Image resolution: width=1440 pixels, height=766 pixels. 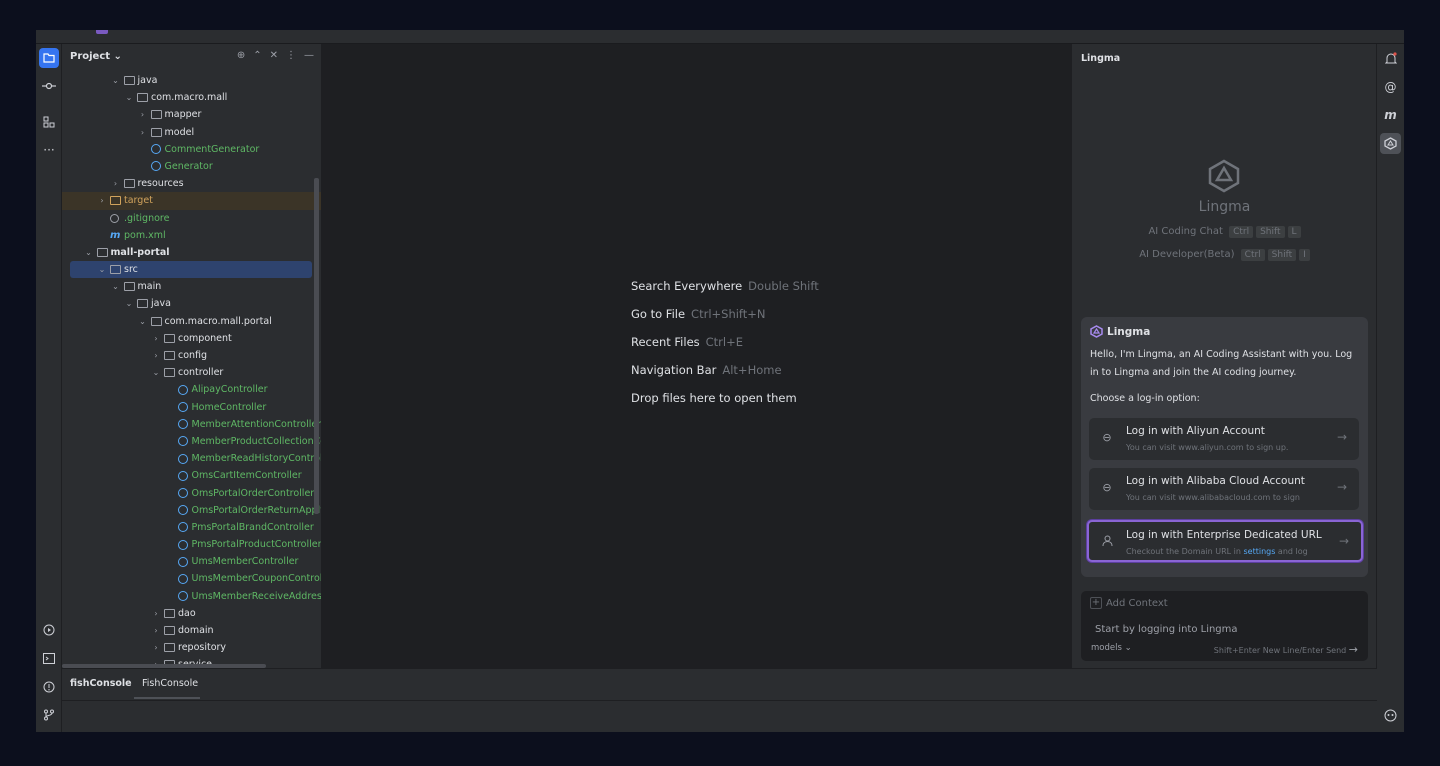 I want to click on lingma-logo-icon, so click(x=1224, y=176).